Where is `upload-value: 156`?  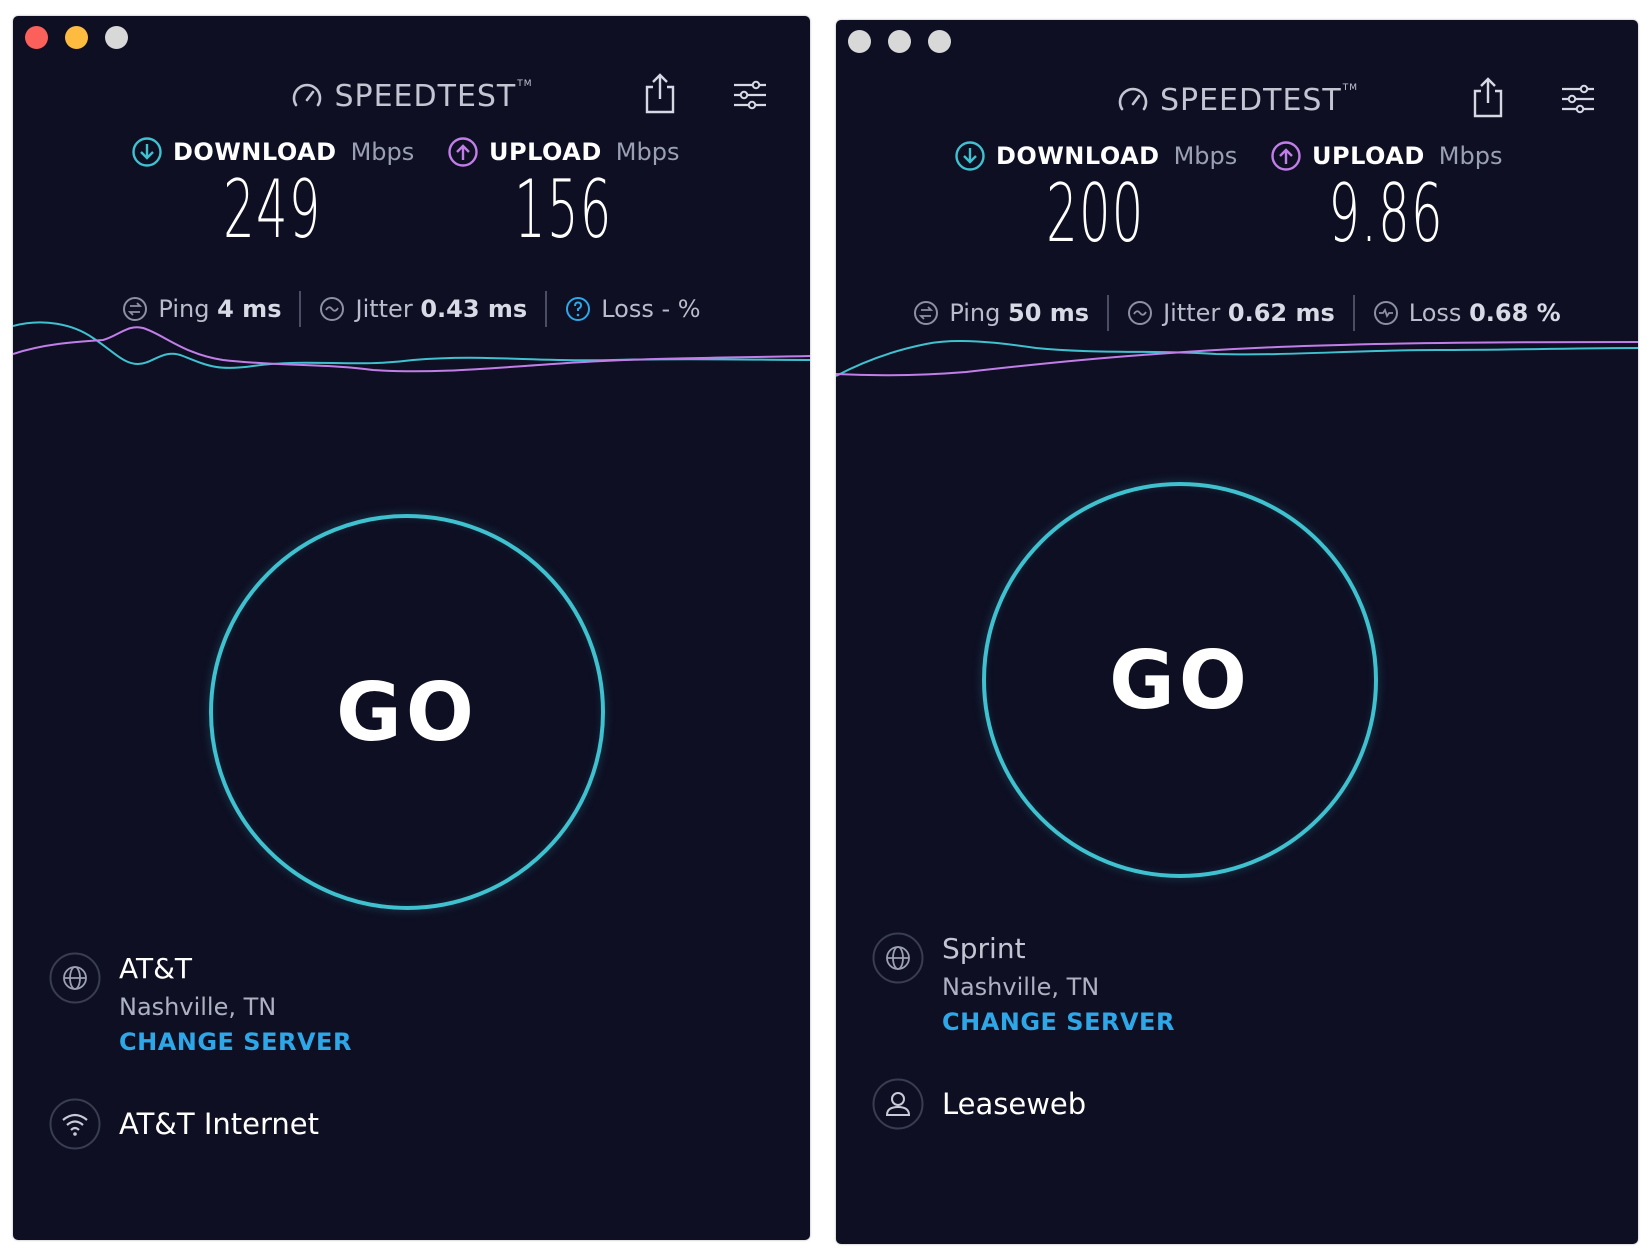 upload-value: 156 is located at coordinates (563, 209).